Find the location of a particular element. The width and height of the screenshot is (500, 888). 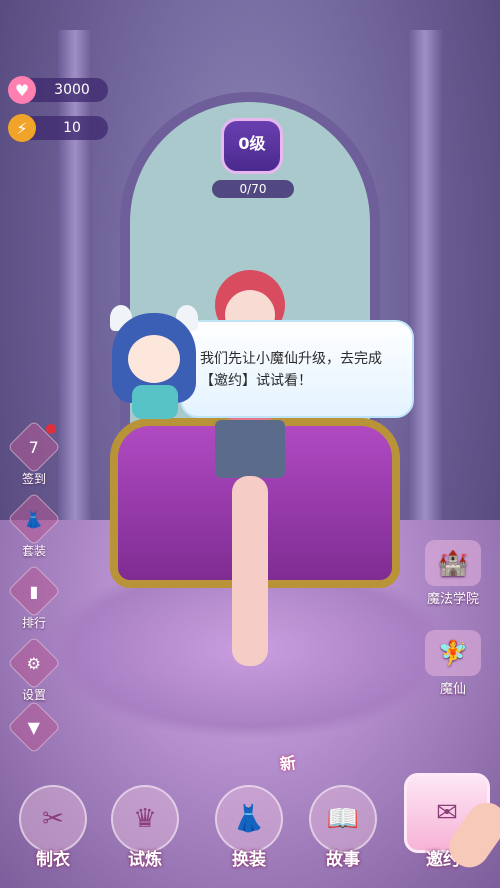

outfit-set-button: 👗 套装 is located at coordinates (34, 525).